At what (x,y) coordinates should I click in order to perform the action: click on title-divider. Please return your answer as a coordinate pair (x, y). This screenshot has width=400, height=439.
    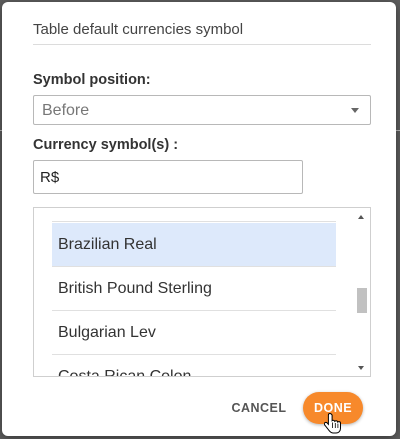
    Looking at the image, I should click on (202, 44).